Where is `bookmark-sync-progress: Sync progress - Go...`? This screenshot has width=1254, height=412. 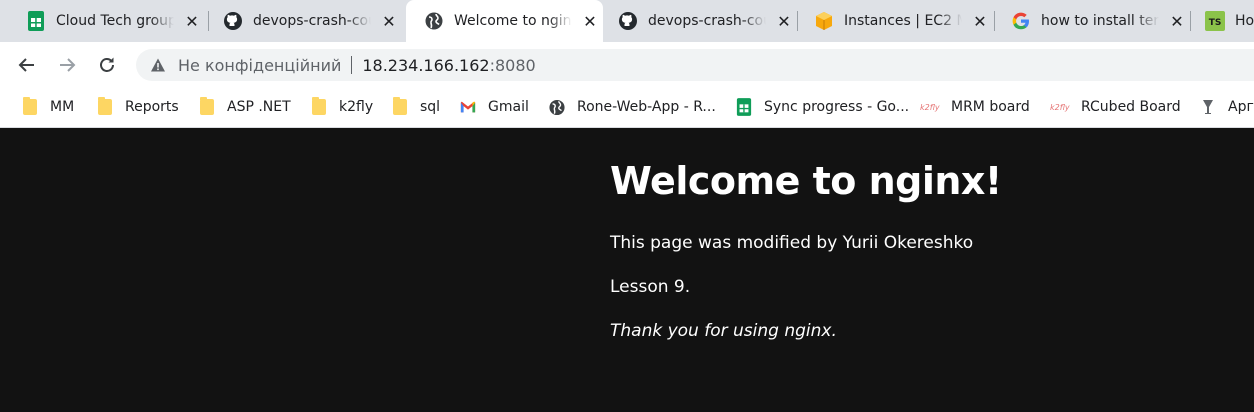
bookmark-sync-progress: Sync progress - Go... is located at coordinates (822, 107).